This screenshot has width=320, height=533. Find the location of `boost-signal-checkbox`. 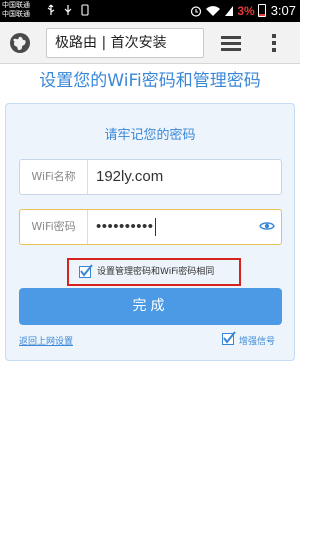

boost-signal-checkbox is located at coordinates (229, 338).